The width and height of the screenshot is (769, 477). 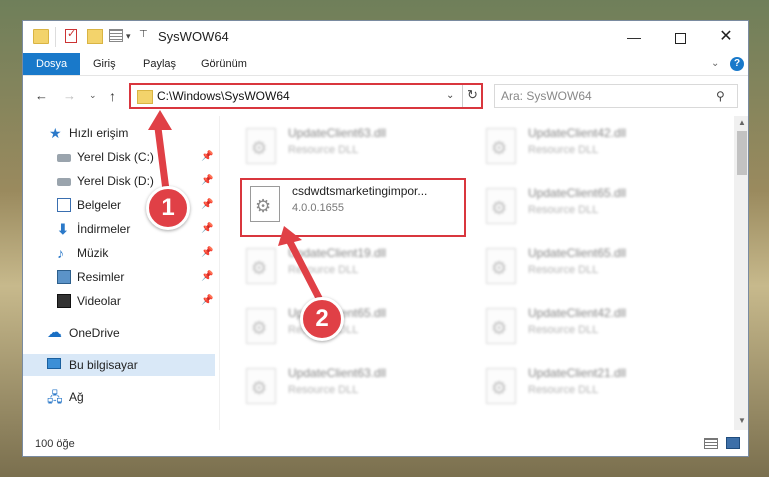 I want to click on pictures-icon, so click(x=64, y=277).